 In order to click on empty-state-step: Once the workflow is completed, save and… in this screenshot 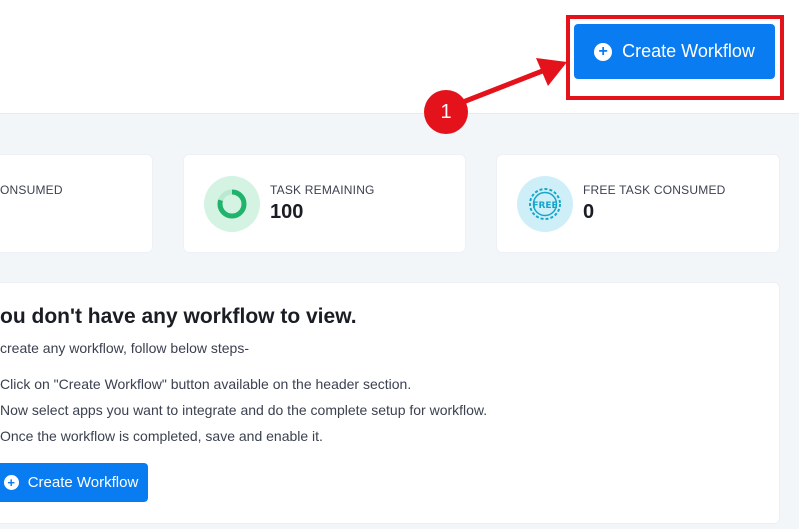, I will do `click(161, 436)`.